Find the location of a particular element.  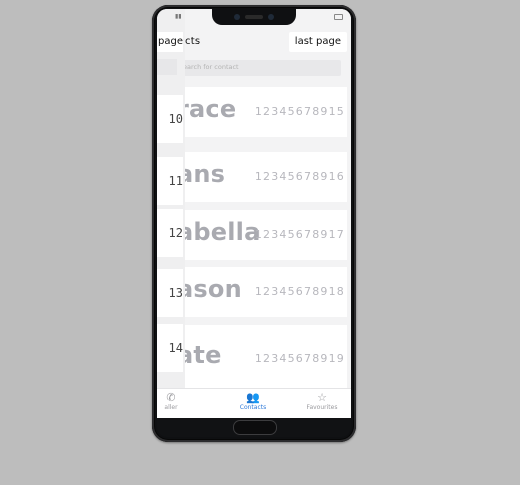

previous-item-number: 10 is located at coordinates (175, 119).